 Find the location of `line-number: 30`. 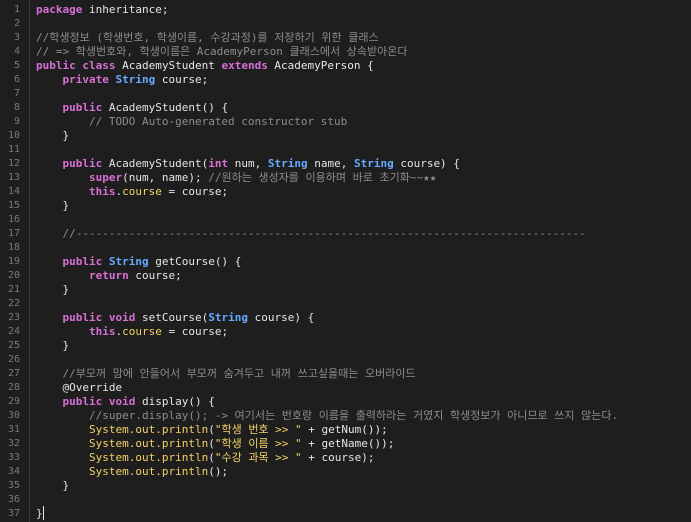

line-number: 30 is located at coordinates (13, 415).